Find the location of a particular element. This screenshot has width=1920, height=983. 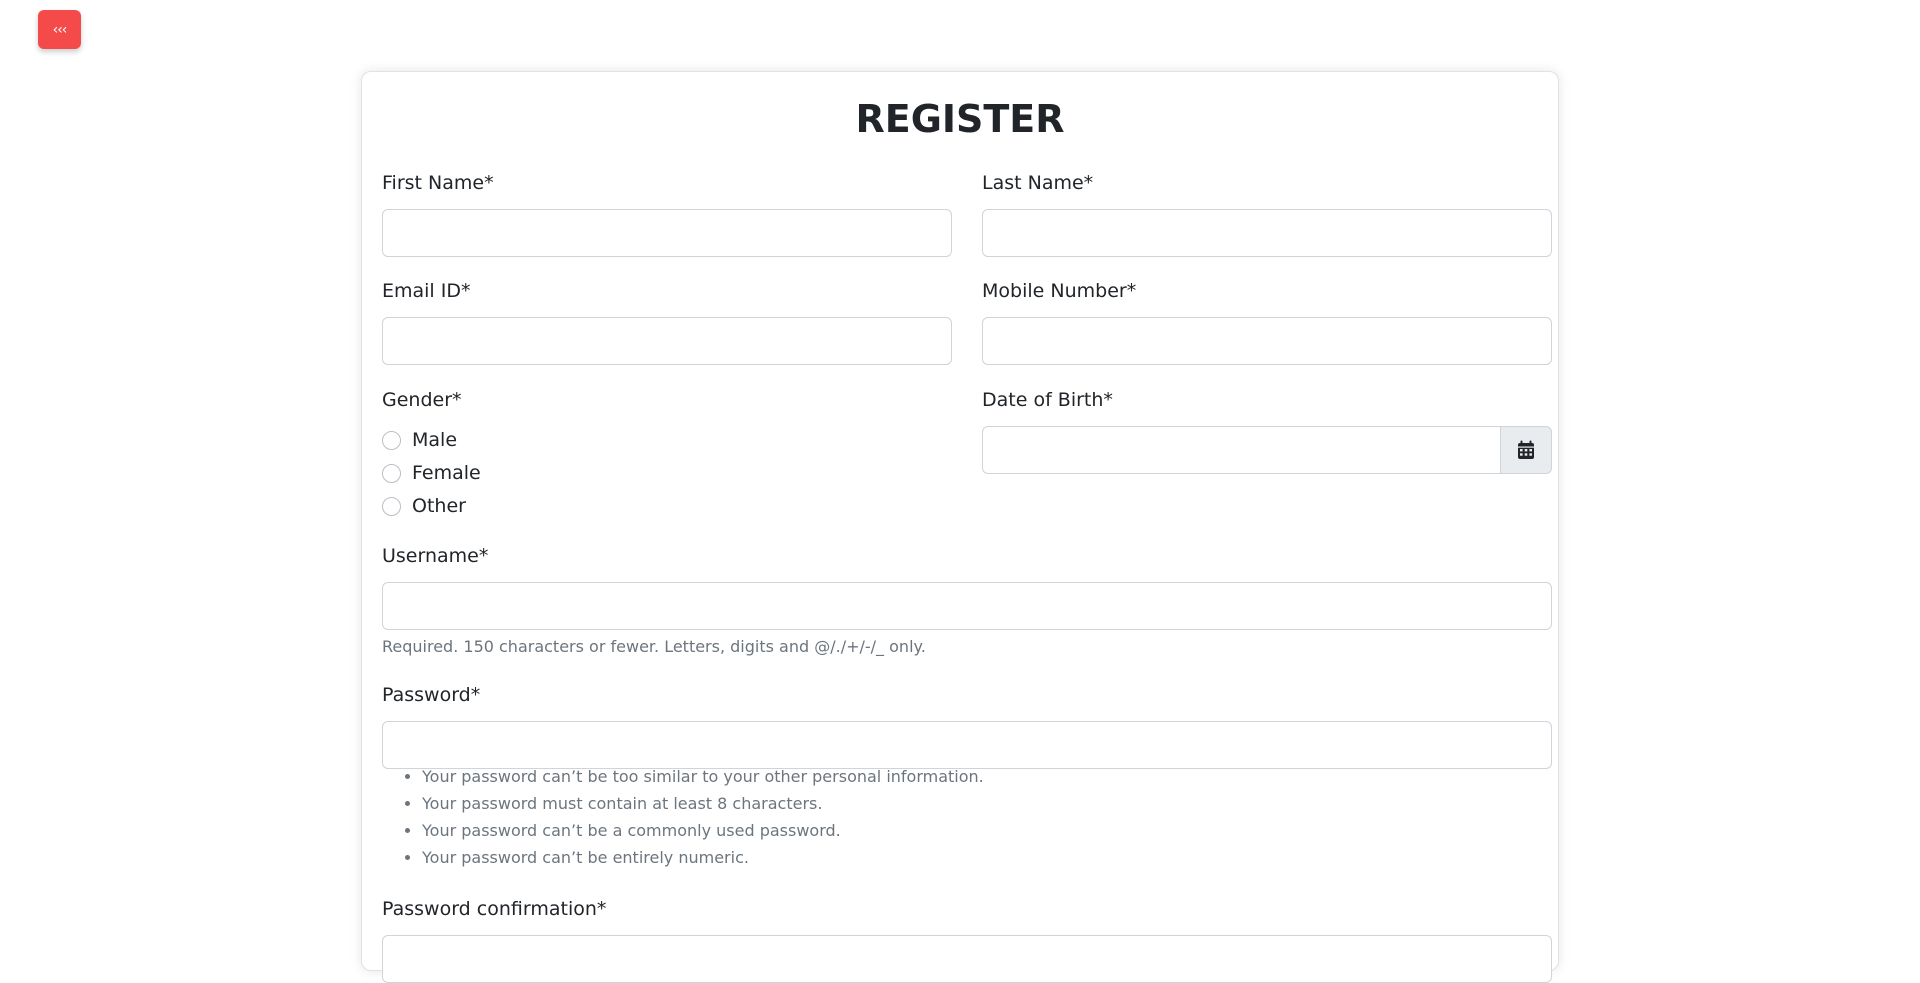

username-input is located at coordinates (967, 606).